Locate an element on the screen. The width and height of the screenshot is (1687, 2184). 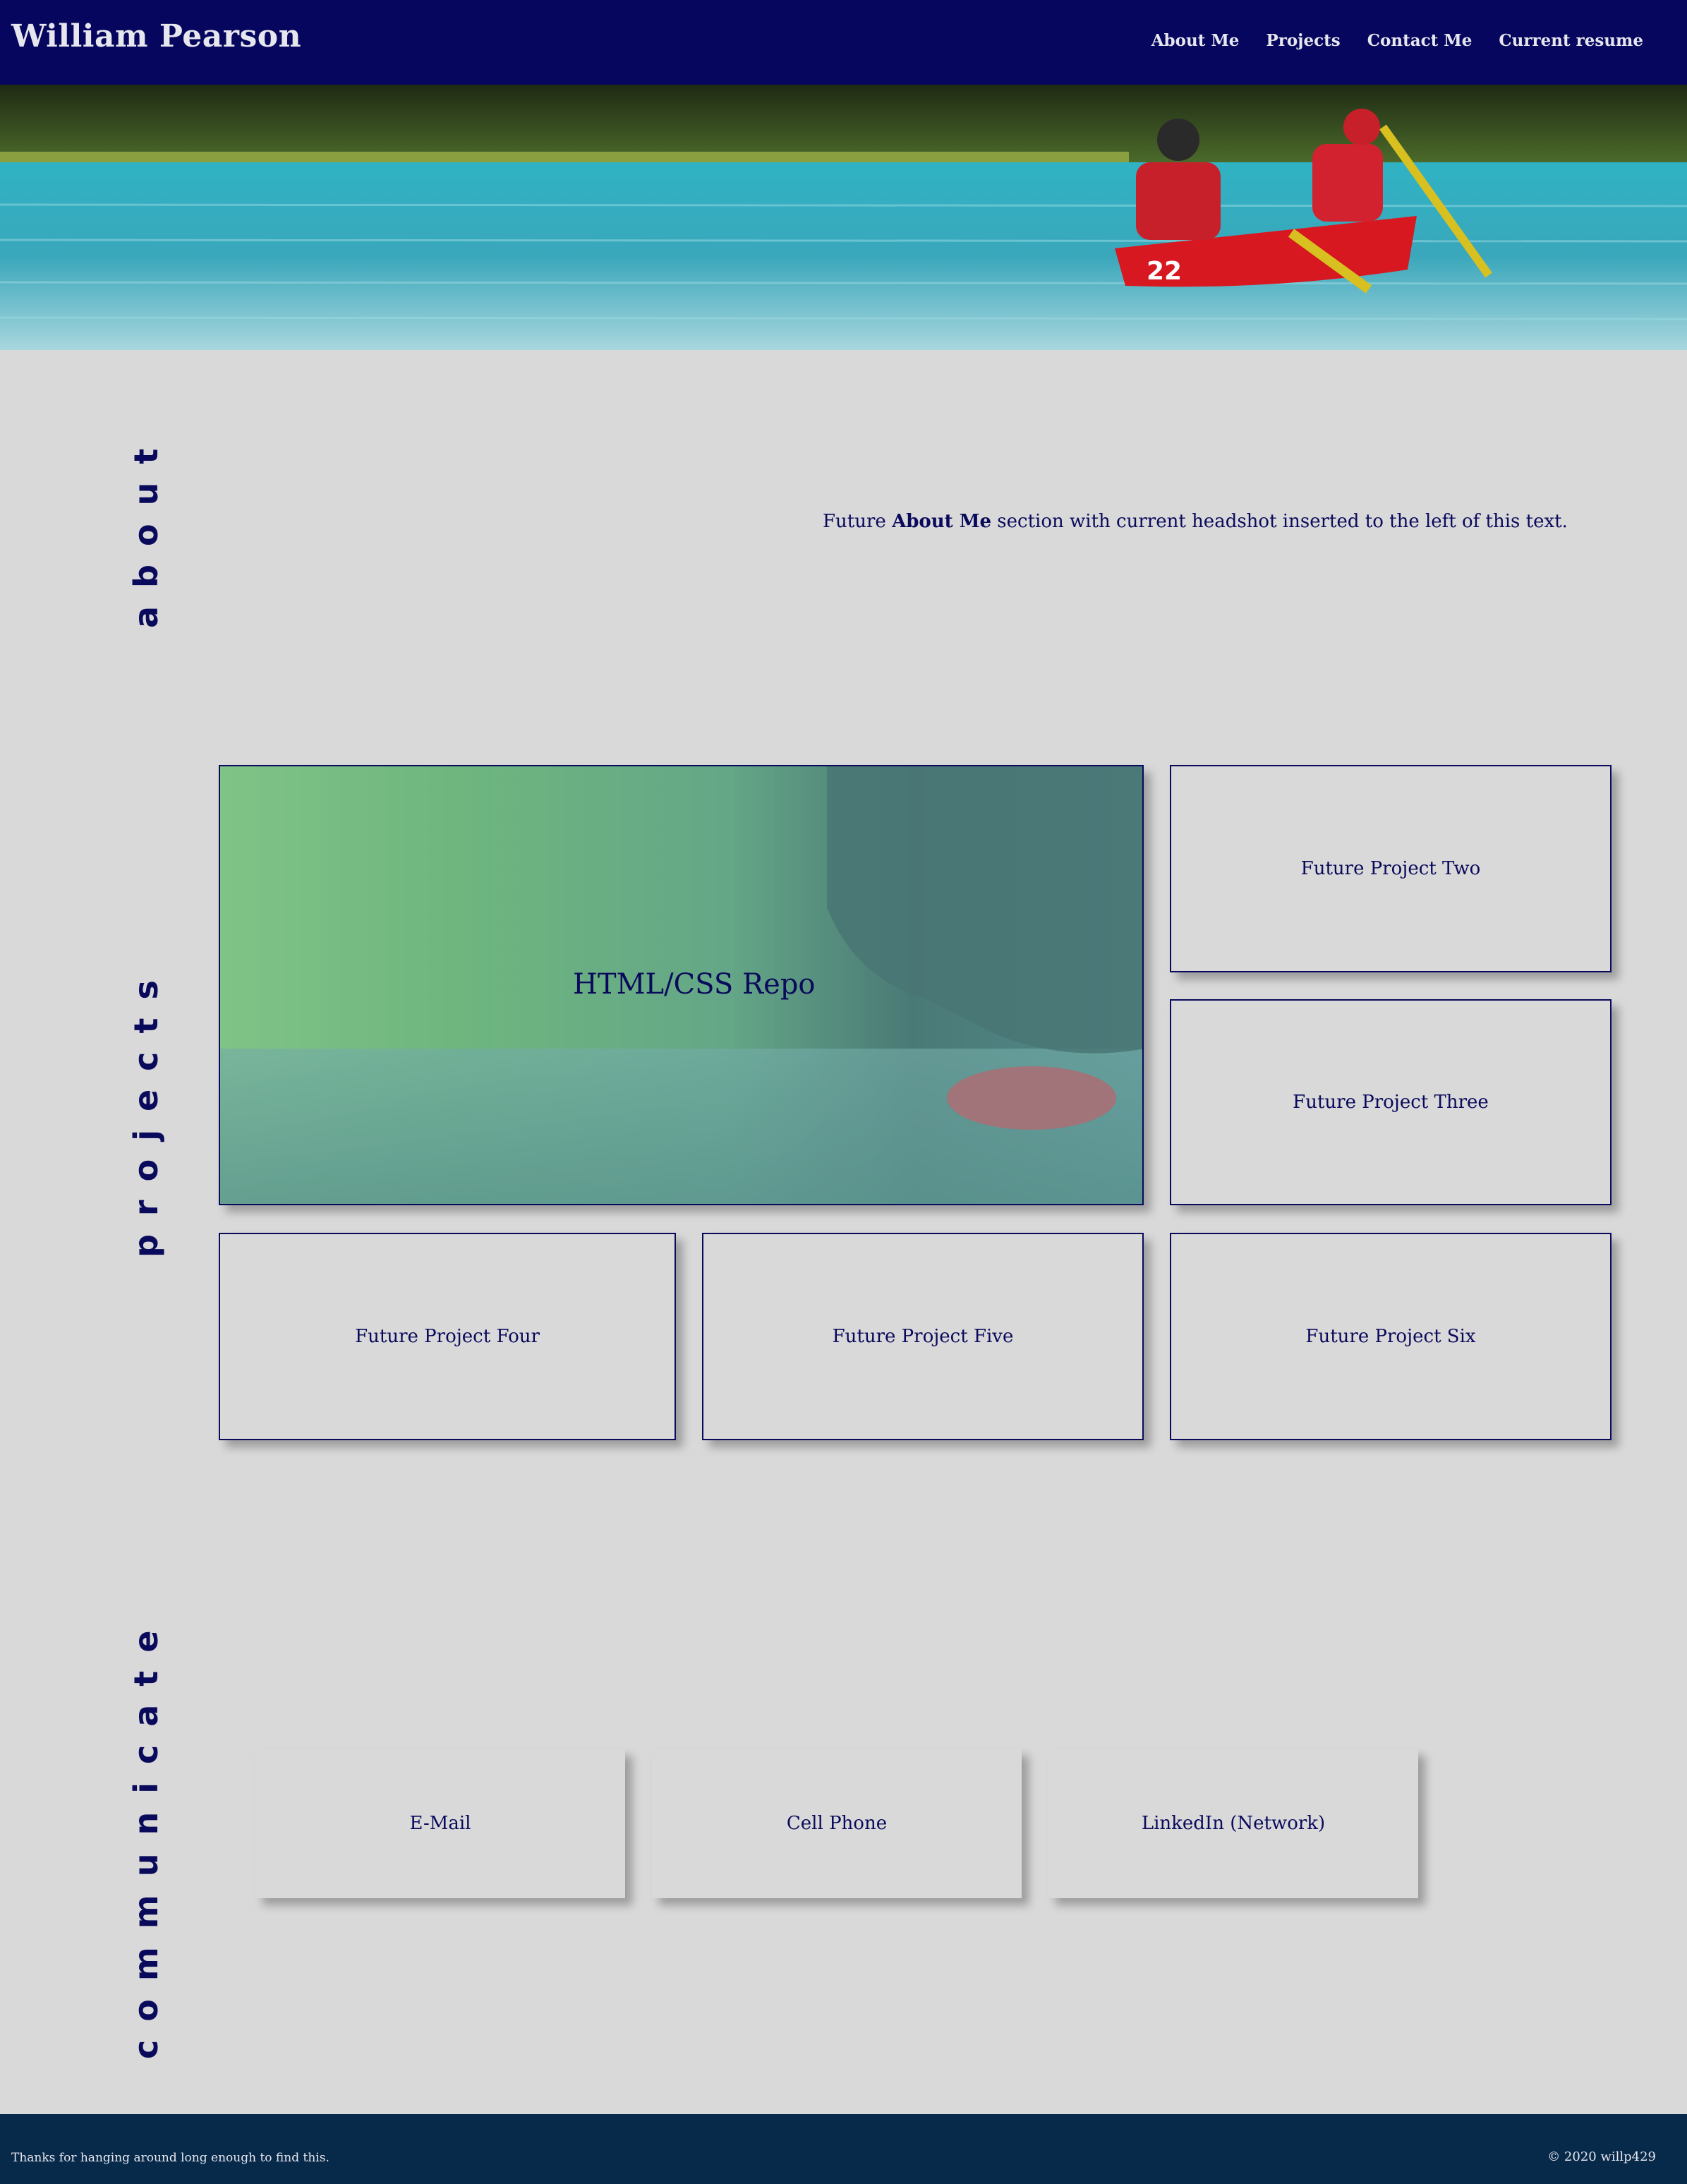
project-card-featured: HTML/CSS Repo is located at coordinates (681, 985).